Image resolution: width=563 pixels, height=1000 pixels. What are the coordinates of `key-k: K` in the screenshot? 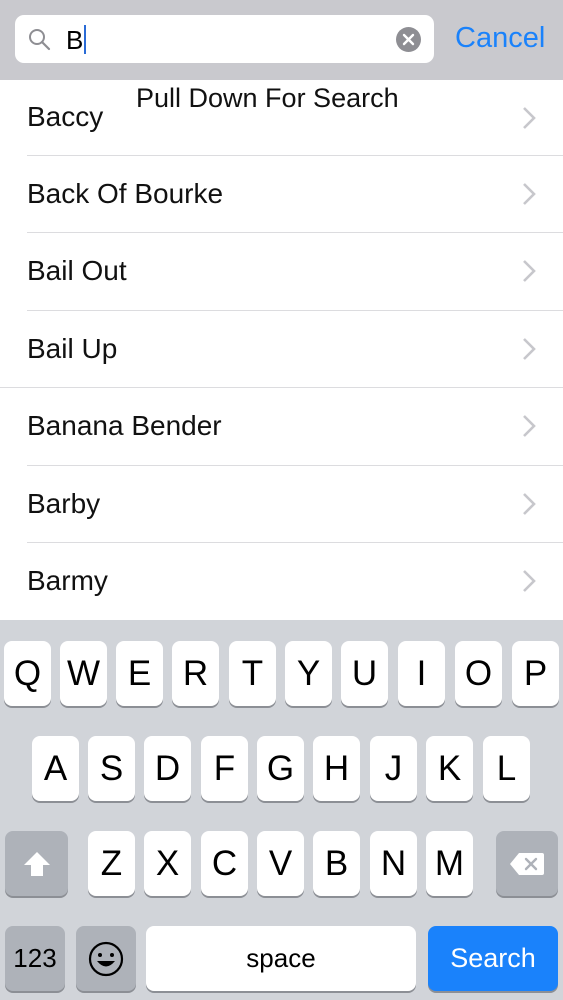 It's located at (449, 768).